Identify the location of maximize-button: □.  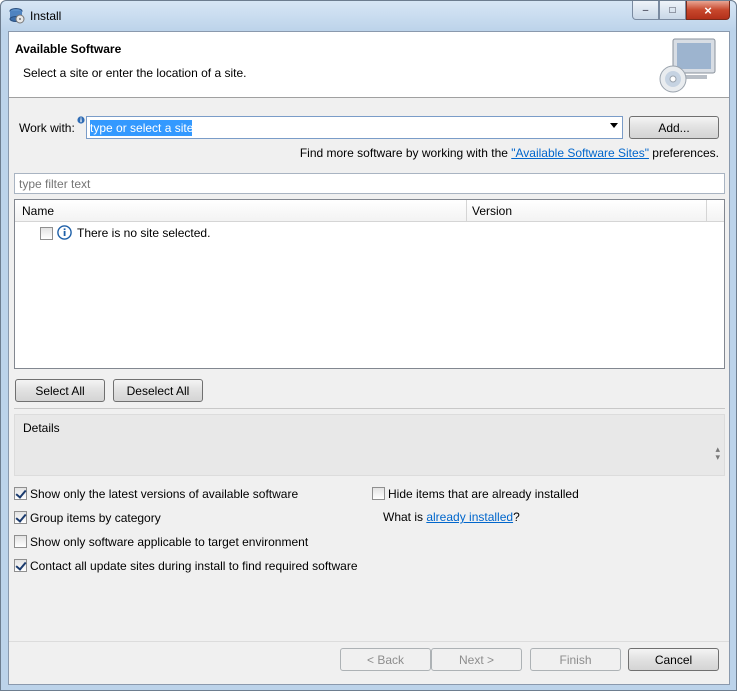
(672, 10).